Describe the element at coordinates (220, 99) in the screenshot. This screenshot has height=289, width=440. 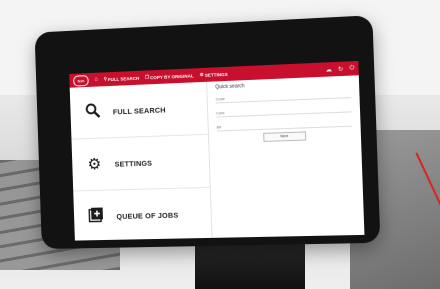
I see `field-label: Code` at that location.